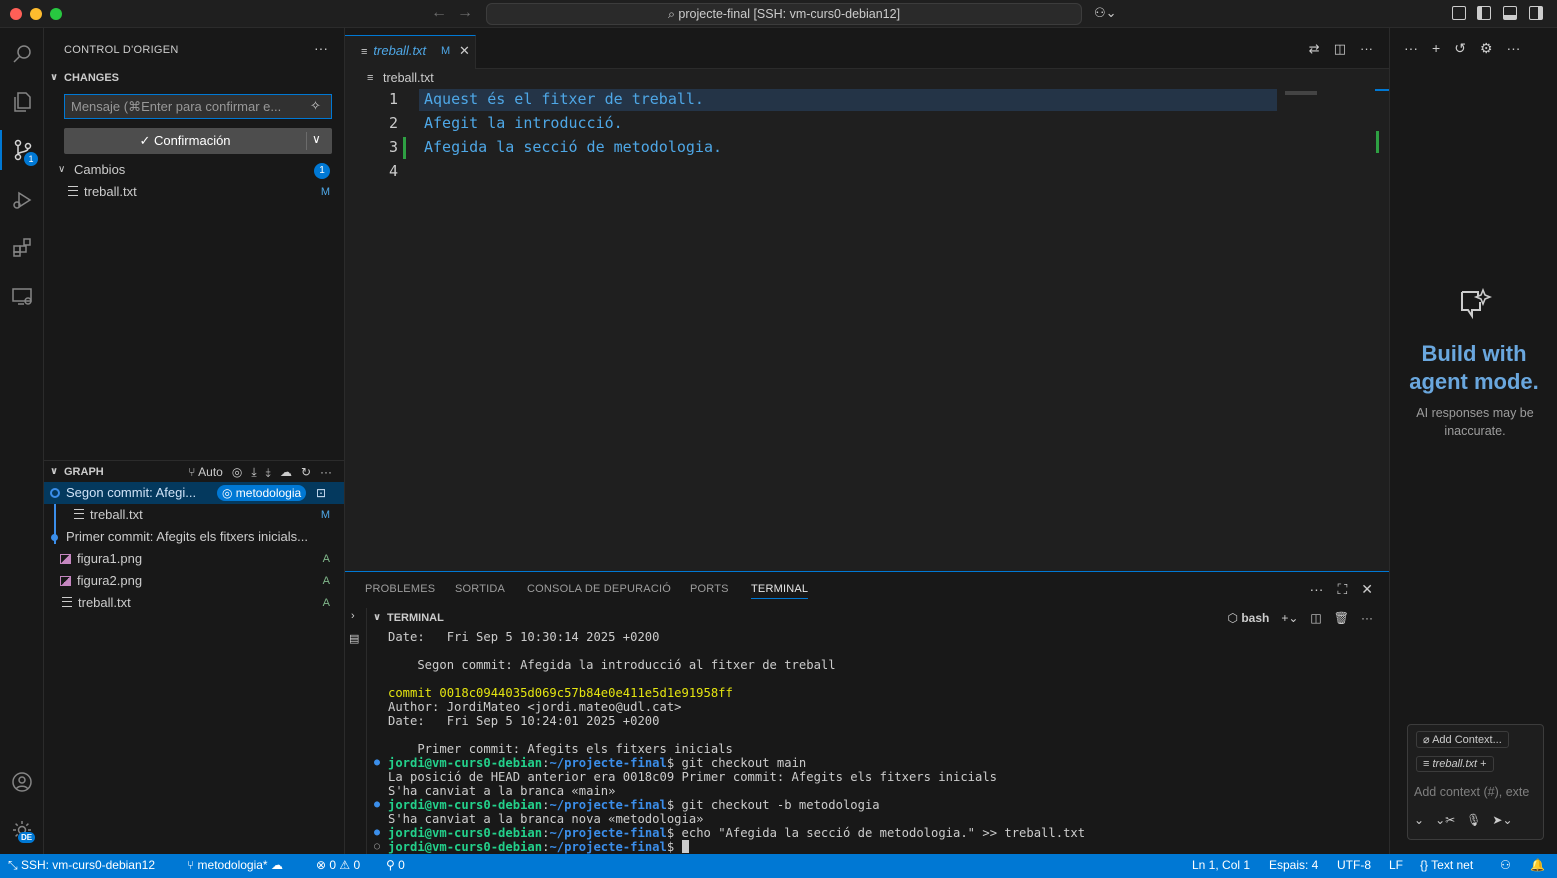  What do you see at coordinates (465, 805) in the screenshot?
I see `prompt-user: jordi@vm-curs0-debian` at bounding box center [465, 805].